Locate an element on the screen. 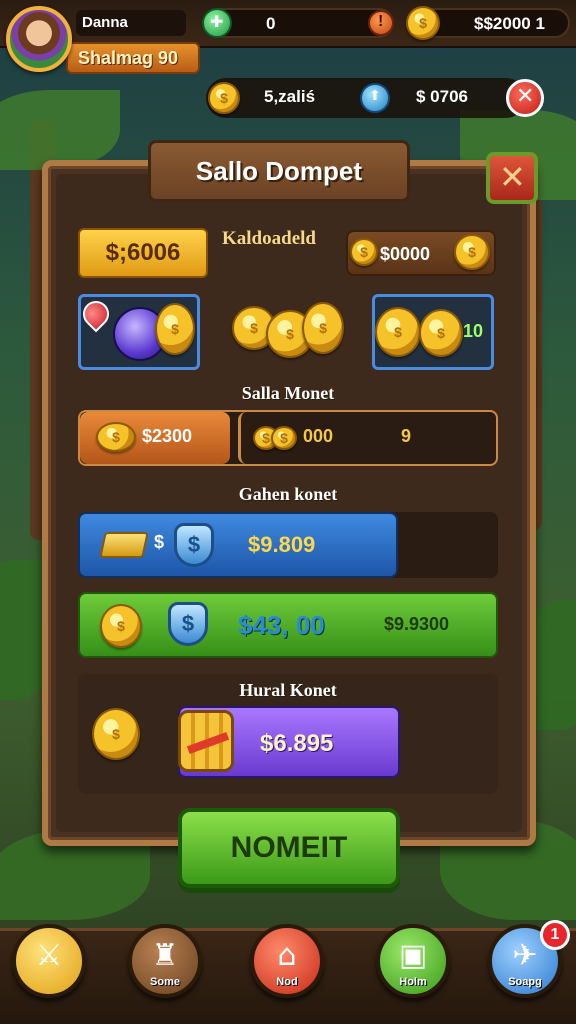  secondary-resource-bar: 5,zaliś $ 0706 is located at coordinates (375, 98).